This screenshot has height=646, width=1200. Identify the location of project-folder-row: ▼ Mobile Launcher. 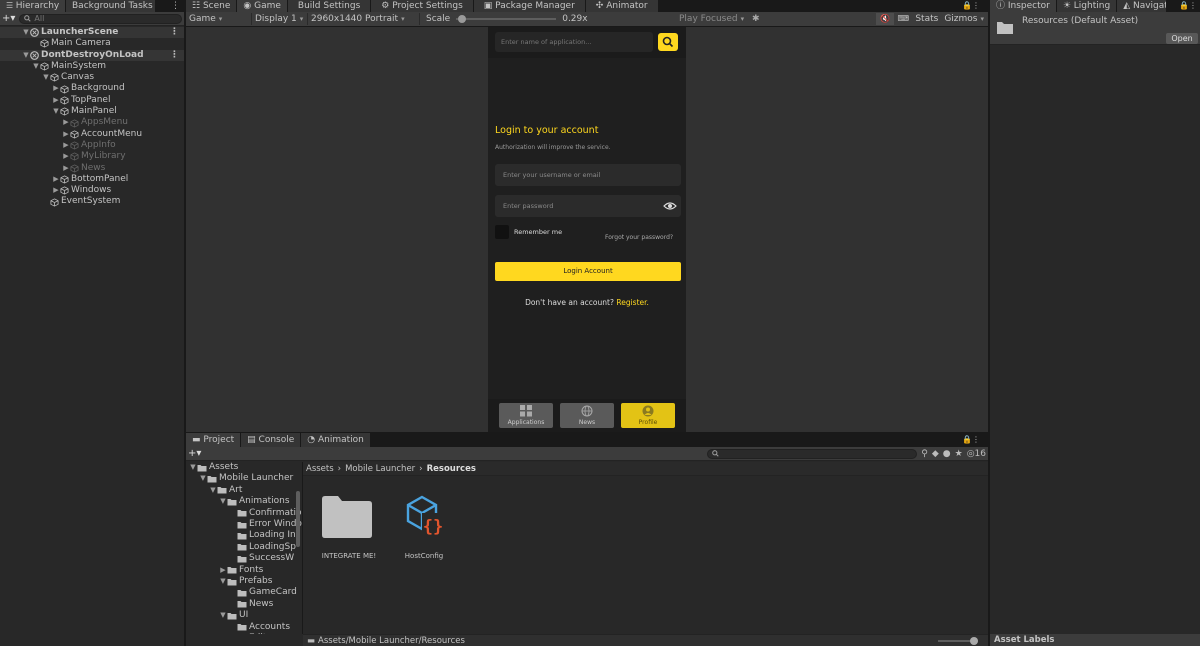
(244, 478).